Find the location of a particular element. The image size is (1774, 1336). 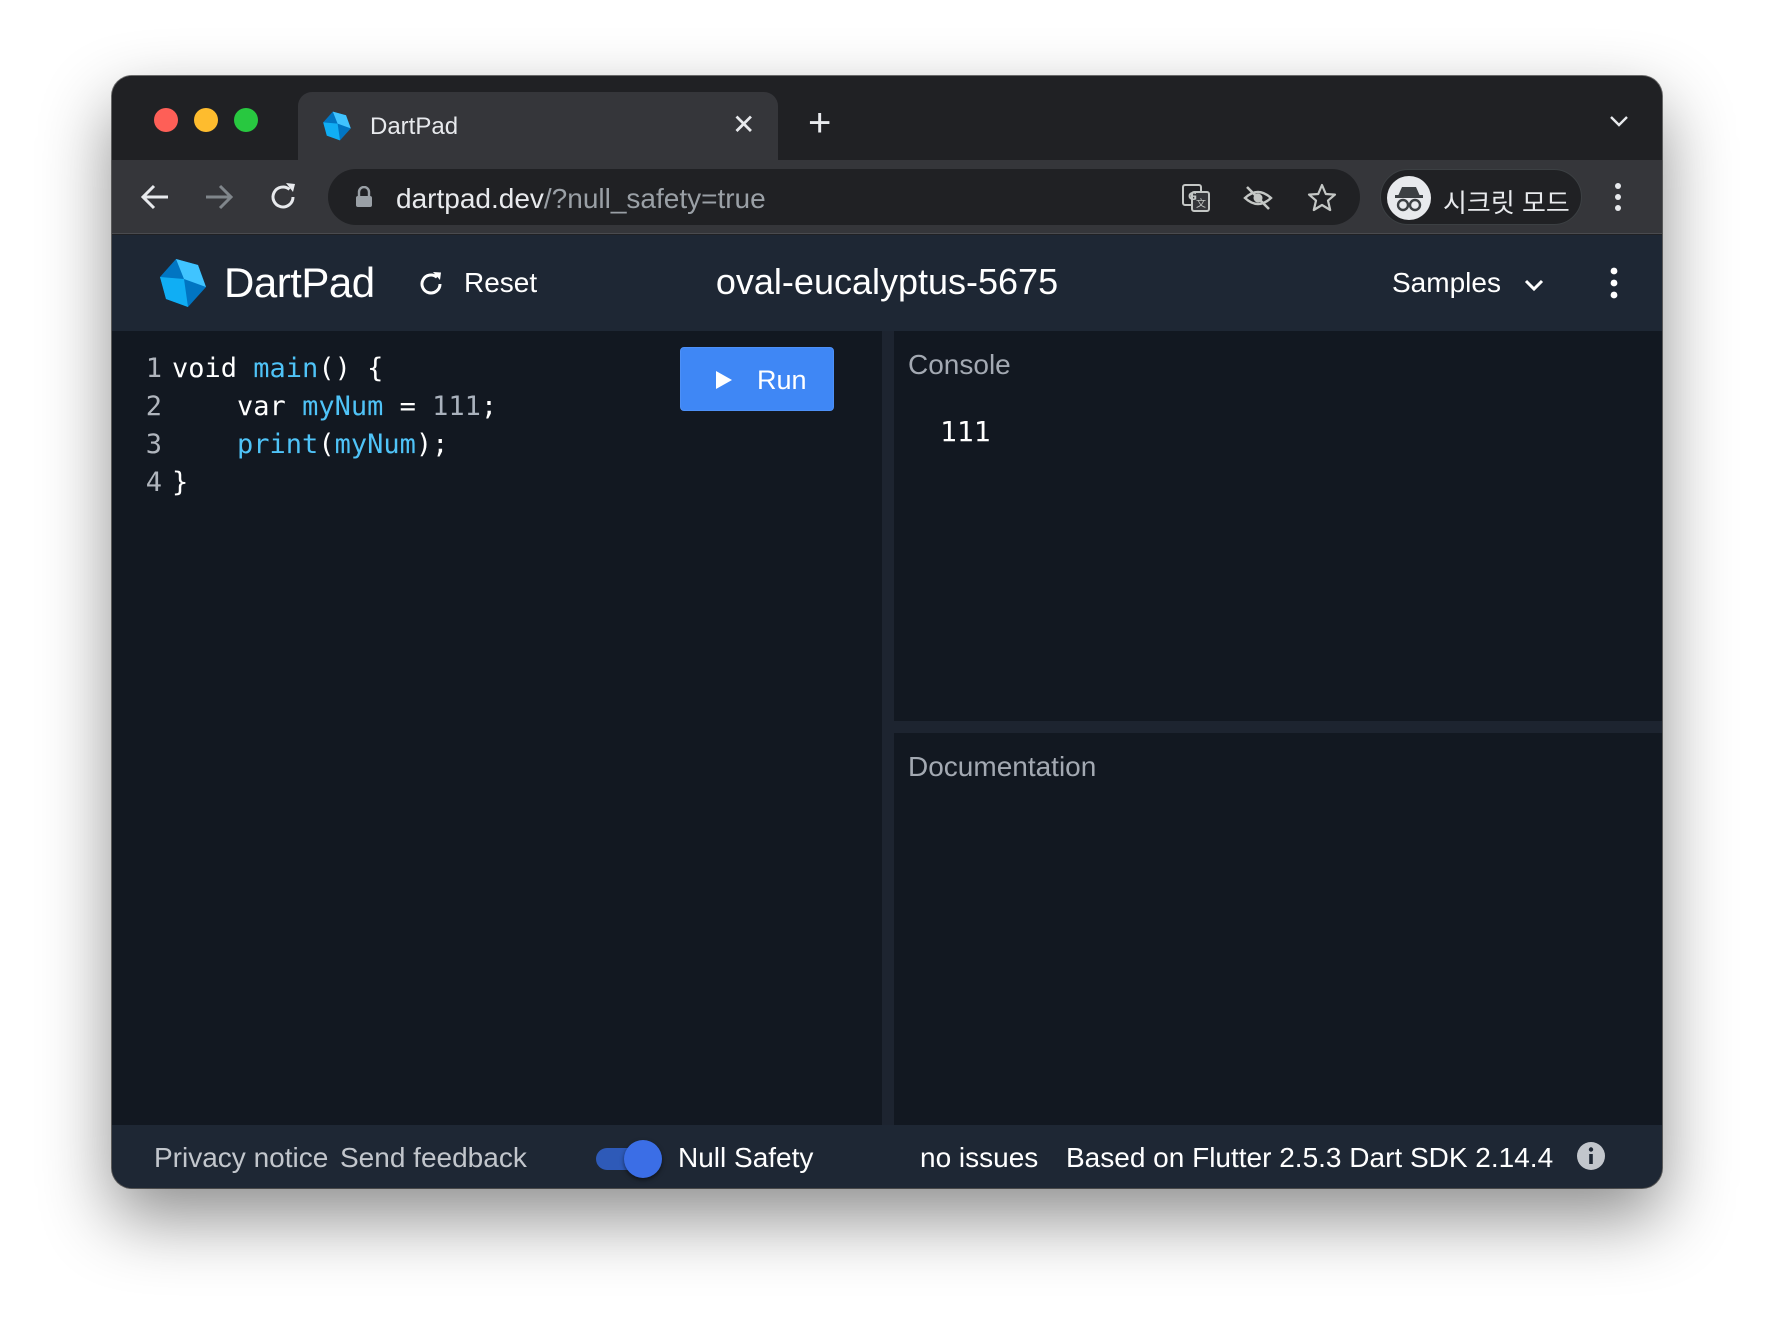

code-line: 3 print(myNum); is located at coordinates (280, 448).